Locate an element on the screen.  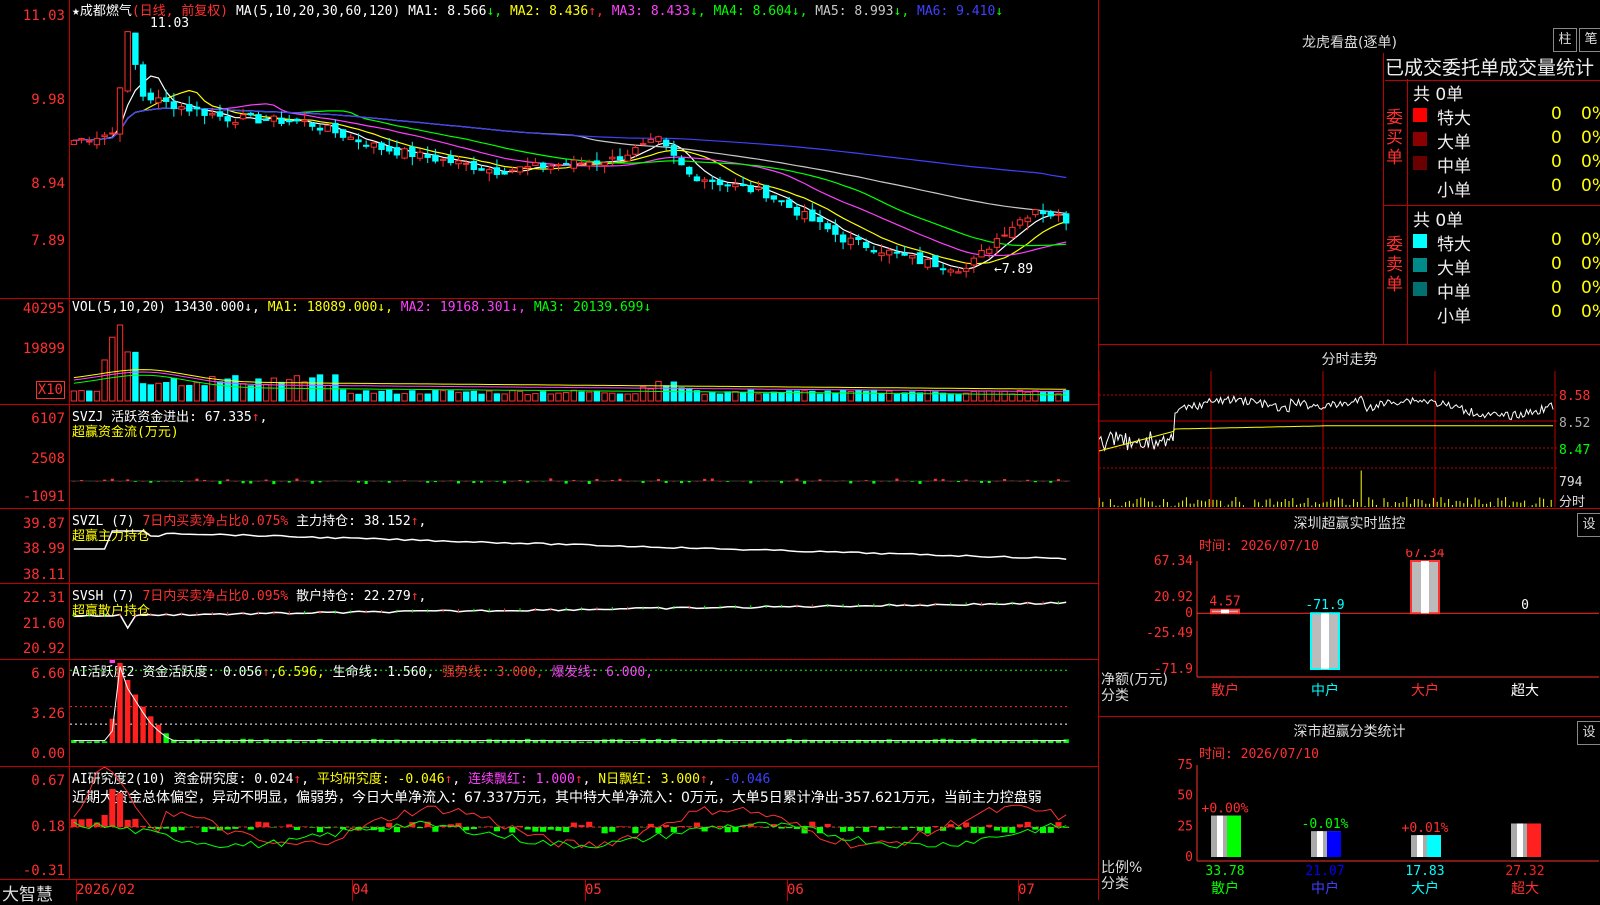
intraday-panel: 分时走势 8.58 8.52 8.47 794 分时 is located at coordinates (1349, 427).